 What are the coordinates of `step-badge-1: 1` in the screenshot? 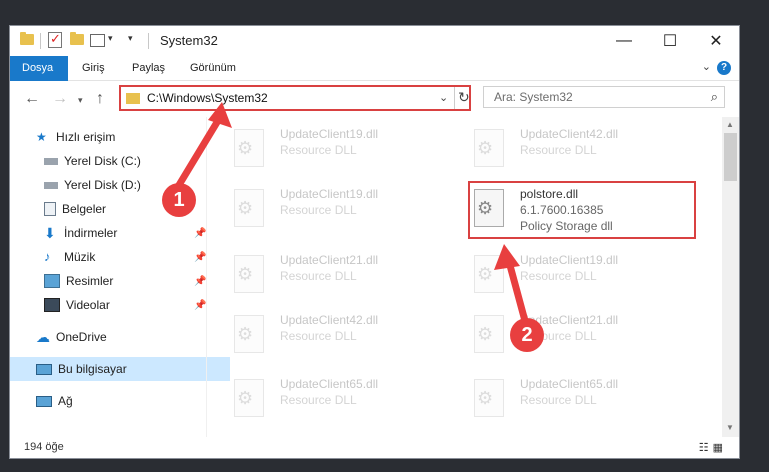 It's located at (179, 200).